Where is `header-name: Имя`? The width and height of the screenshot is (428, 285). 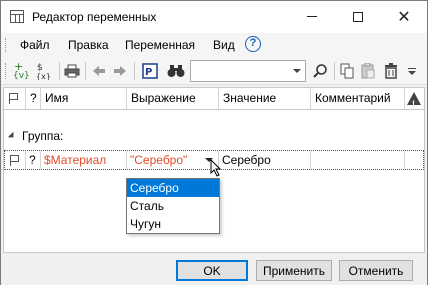 header-name: Имя is located at coordinates (84, 98).